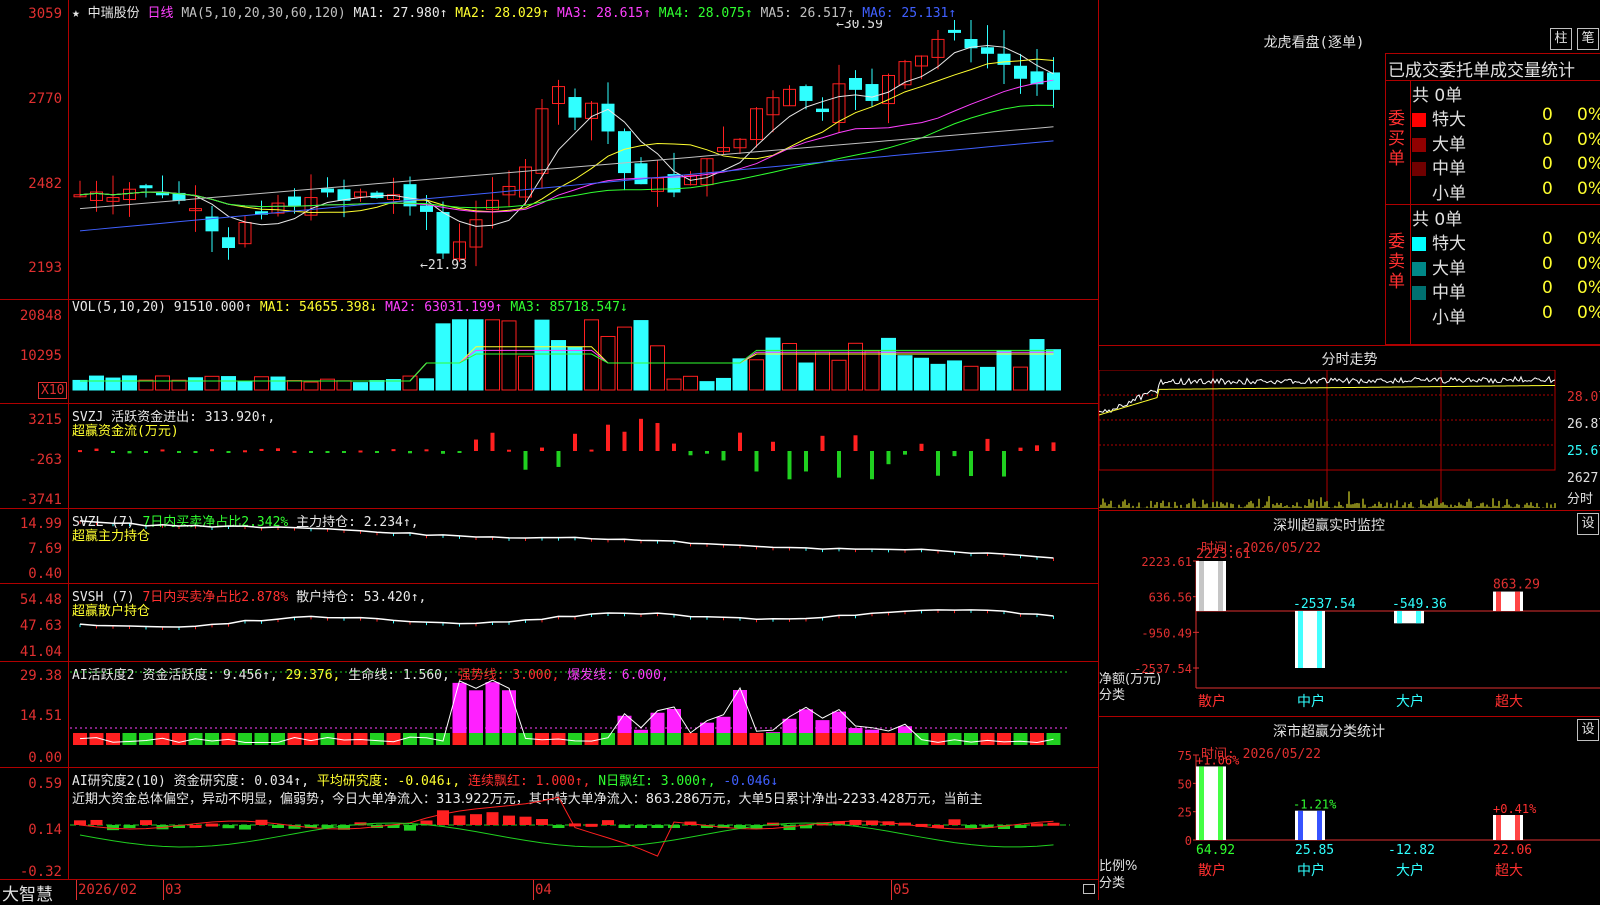 This screenshot has width=1600, height=905. Describe the element at coordinates (1411, 850) in the screenshot. I see `classify-value-label: -12.82` at that location.